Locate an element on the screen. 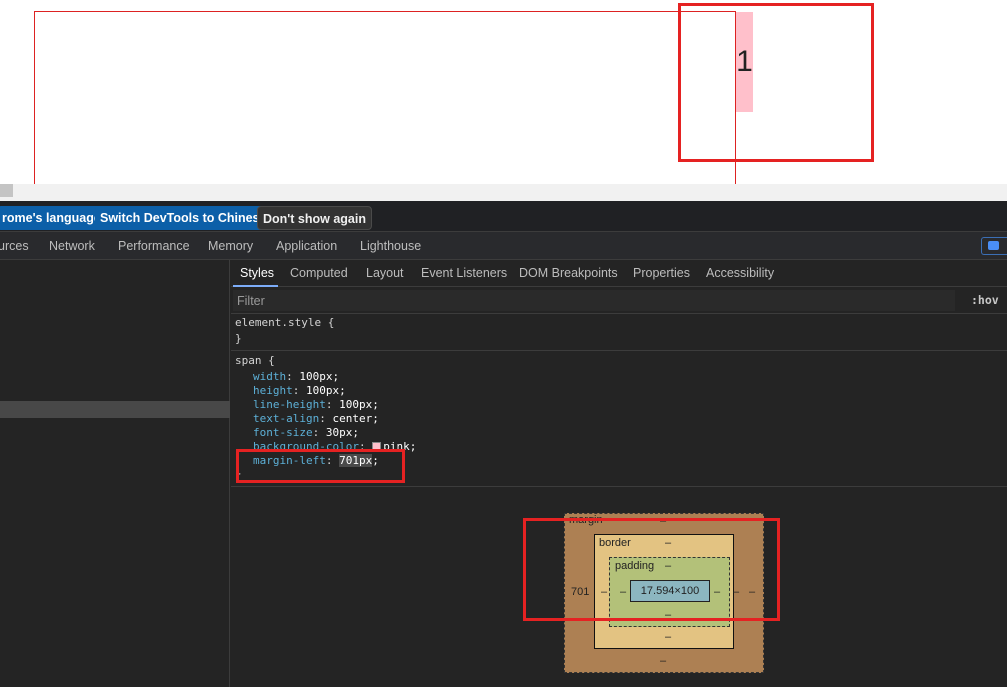 The height and width of the screenshot is (687, 1007). declaration-text-align: text-align: center; is located at coordinates (316, 419).